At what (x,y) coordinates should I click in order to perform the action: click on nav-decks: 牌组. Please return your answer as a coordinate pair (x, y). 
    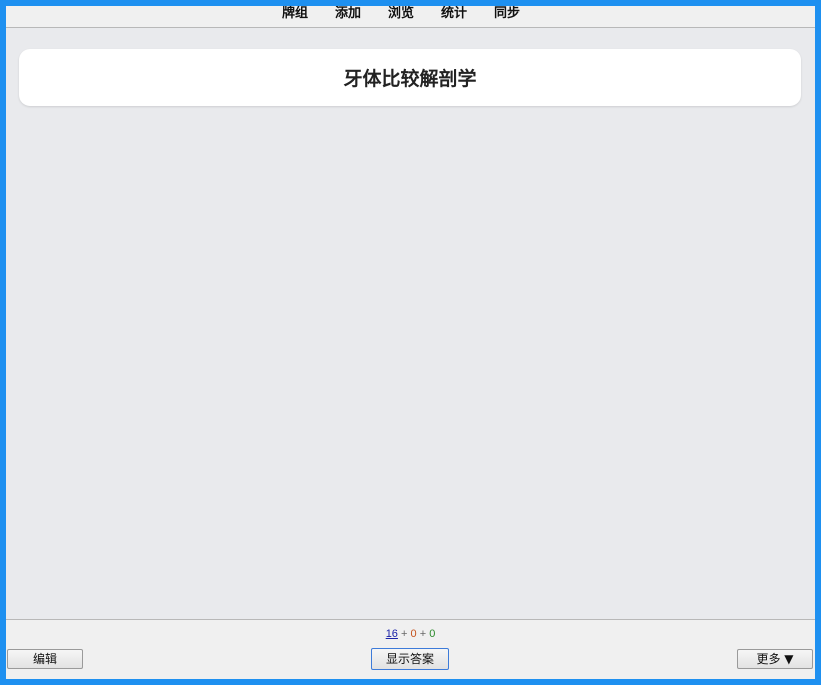
    Looking at the image, I should click on (295, 13).